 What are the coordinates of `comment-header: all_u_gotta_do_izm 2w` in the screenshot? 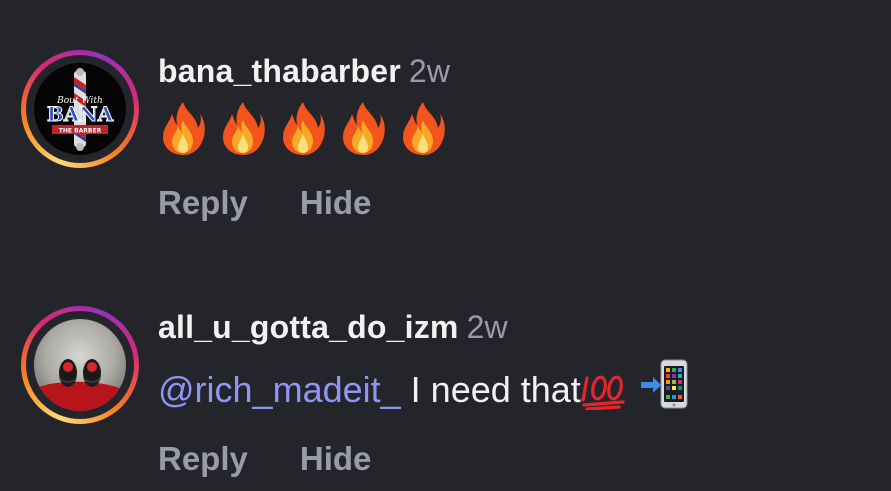 It's located at (333, 327).